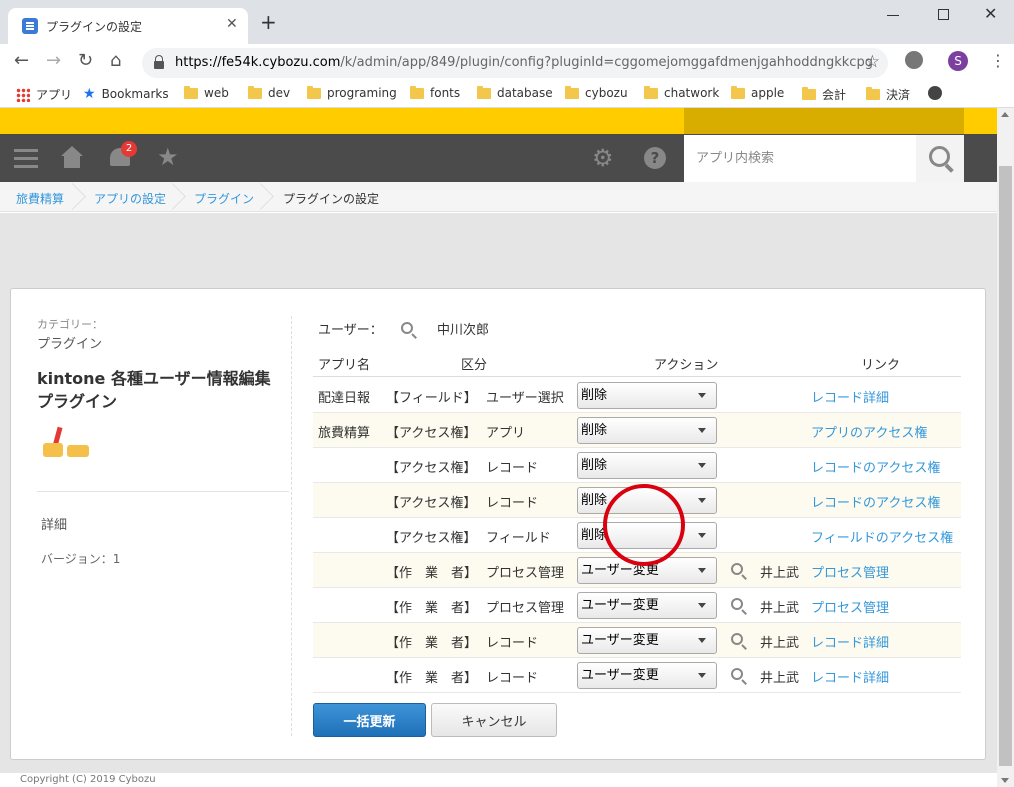 Image resolution: width=1014 pixels, height=787 pixels. I want to click on category-value: プラグイン, so click(70, 344).